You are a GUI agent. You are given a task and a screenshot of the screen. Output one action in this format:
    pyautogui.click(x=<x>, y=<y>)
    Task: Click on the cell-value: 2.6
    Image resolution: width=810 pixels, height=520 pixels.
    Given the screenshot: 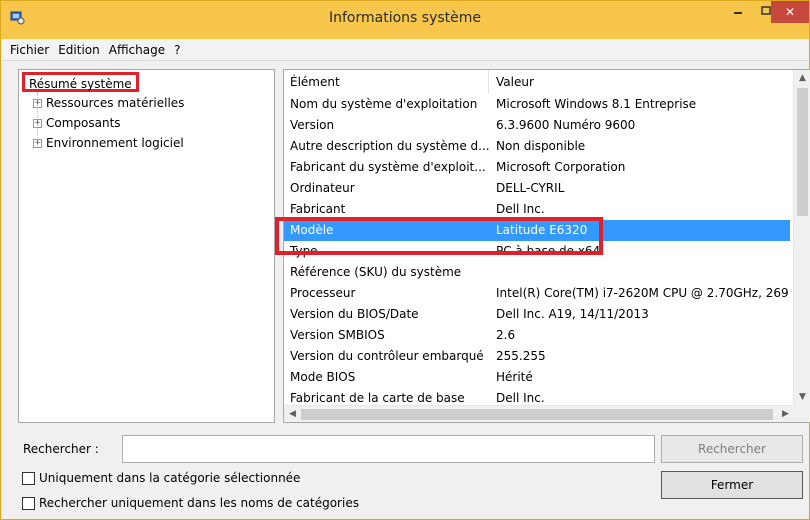 What is the action you would take?
    pyautogui.click(x=506, y=335)
    